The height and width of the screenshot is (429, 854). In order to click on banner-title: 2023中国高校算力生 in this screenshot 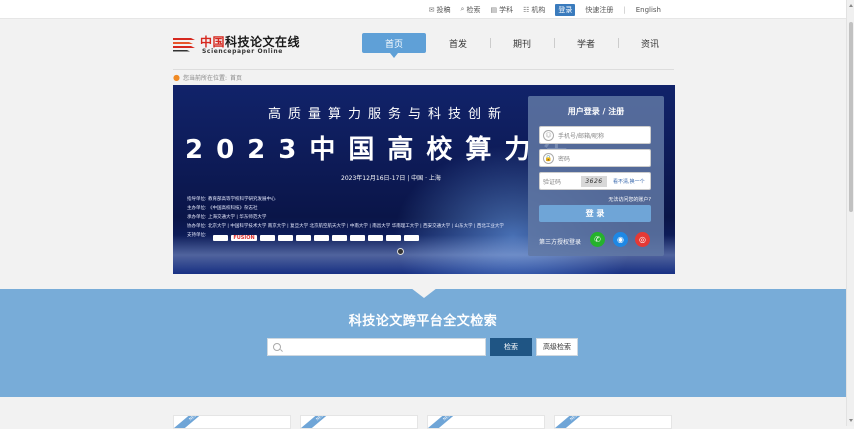, I will do `click(384, 150)`.